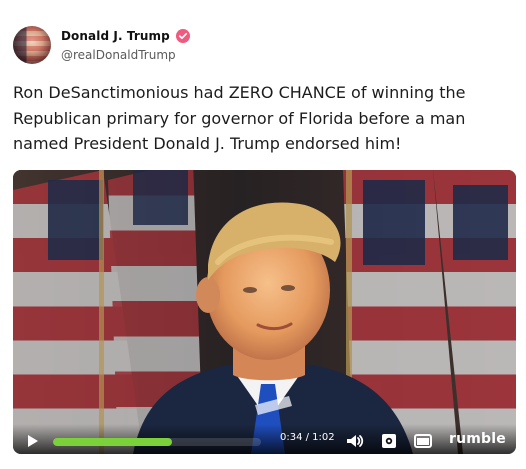 The height and width of the screenshot is (469, 526). I want to click on video-controls: 0:34 / 1:02 rumble, so click(264, 439).